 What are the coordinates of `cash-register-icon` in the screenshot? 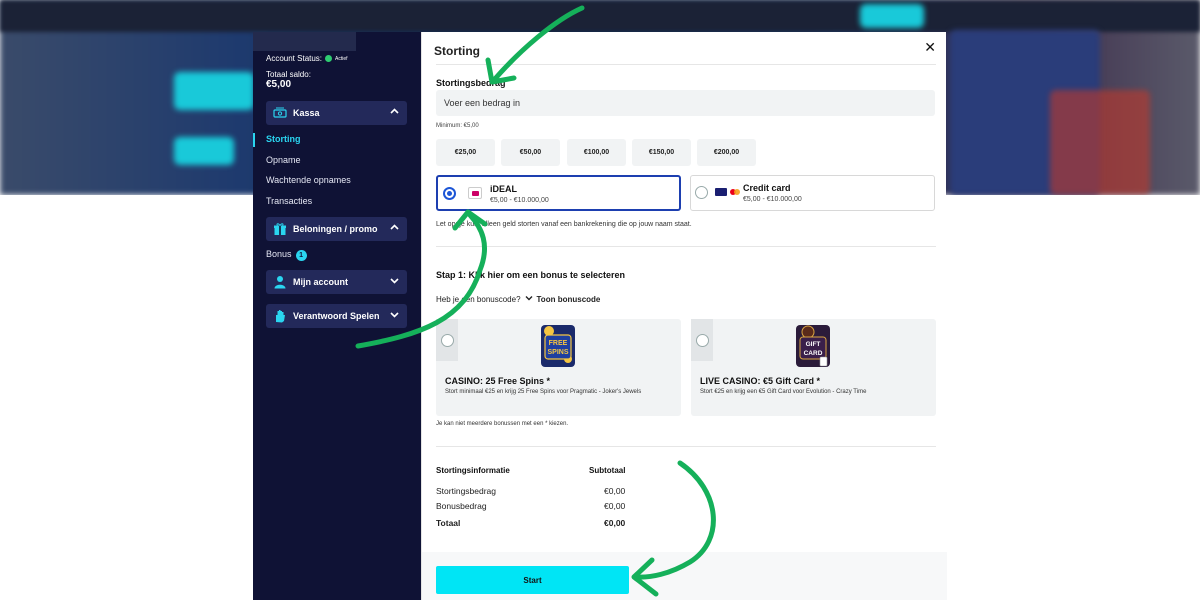 It's located at (280, 113).